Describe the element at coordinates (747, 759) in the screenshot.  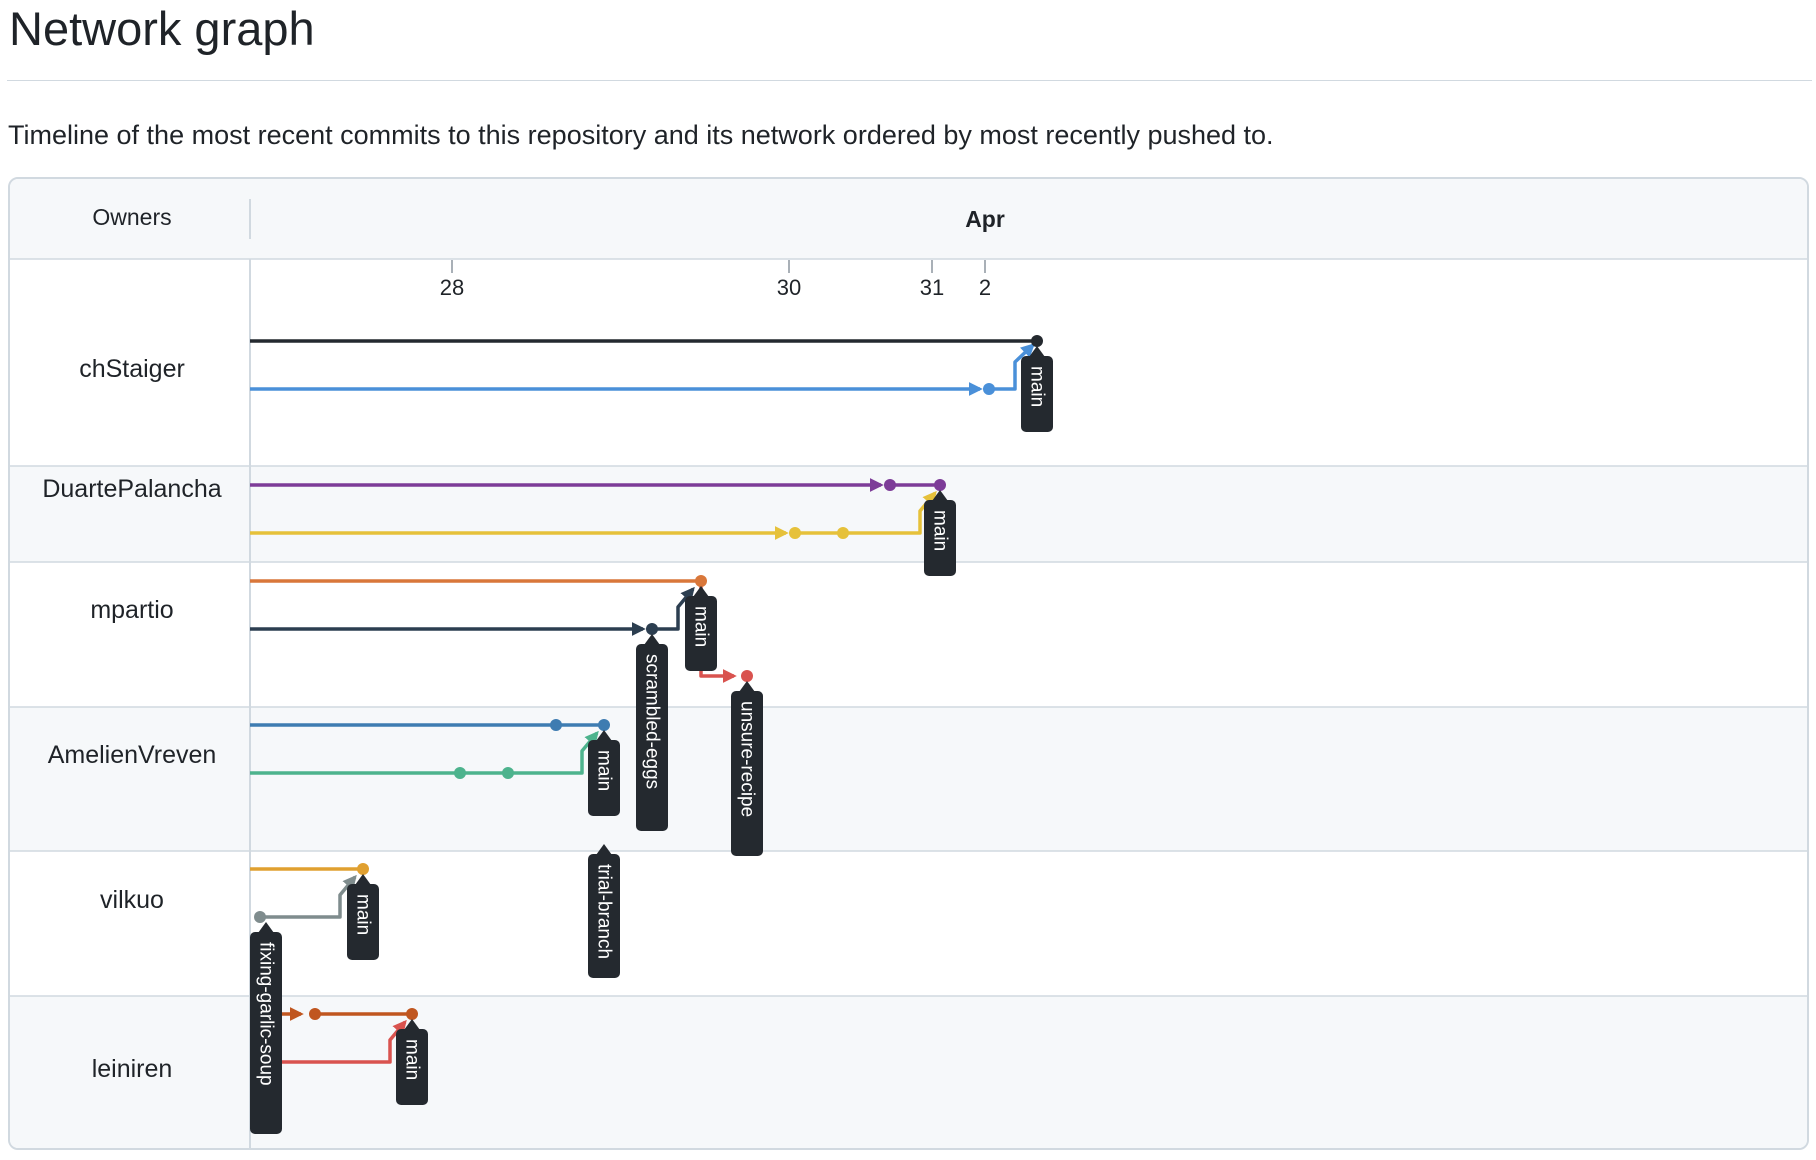
I see `branch-tag-label: unsure-recipe` at that location.